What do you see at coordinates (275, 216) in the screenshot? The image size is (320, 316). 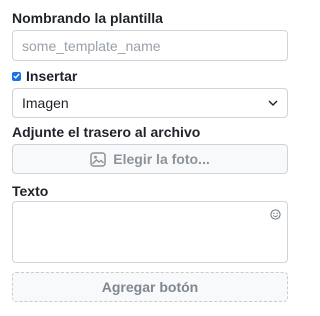 I see `emoji-icon` at bounding box center [275, 216].